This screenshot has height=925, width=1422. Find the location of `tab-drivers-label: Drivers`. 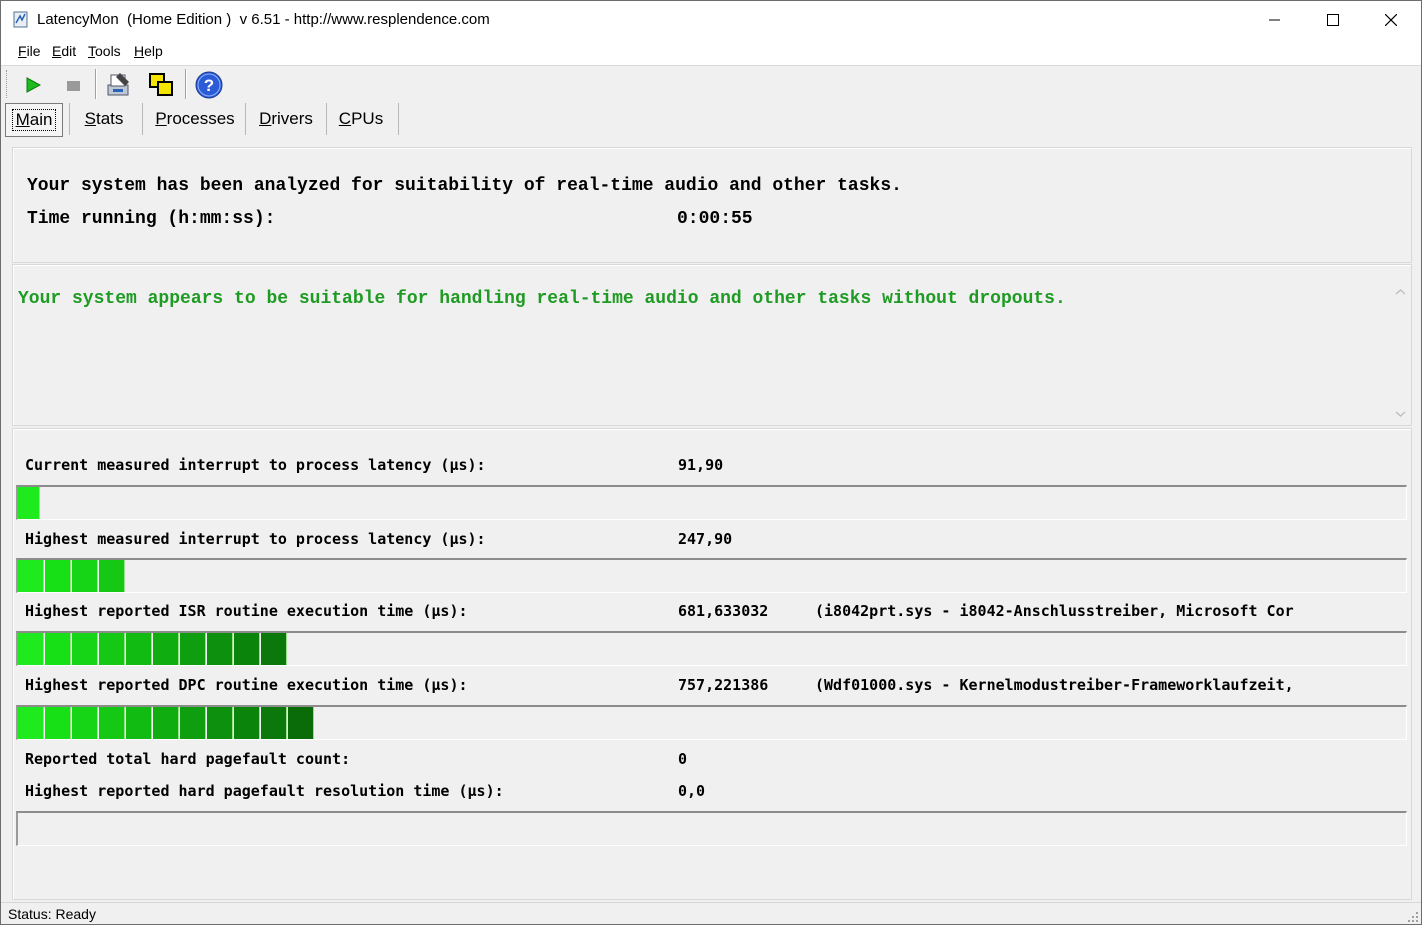

tab-drivers-label: Drivers is located at coordinates (286, 118).